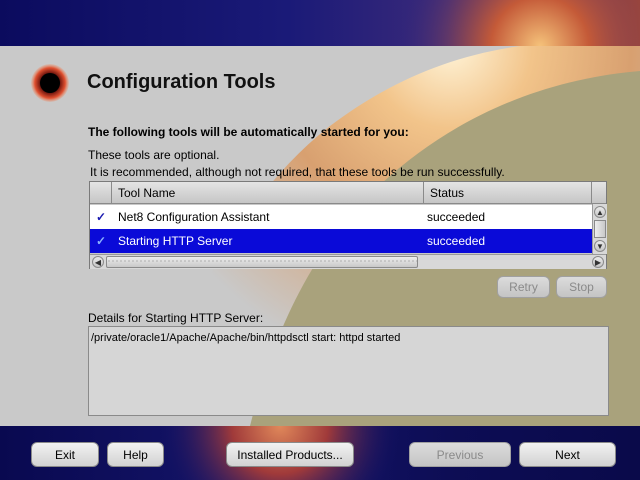  I want to click on column-header-check, so click(101, 193).